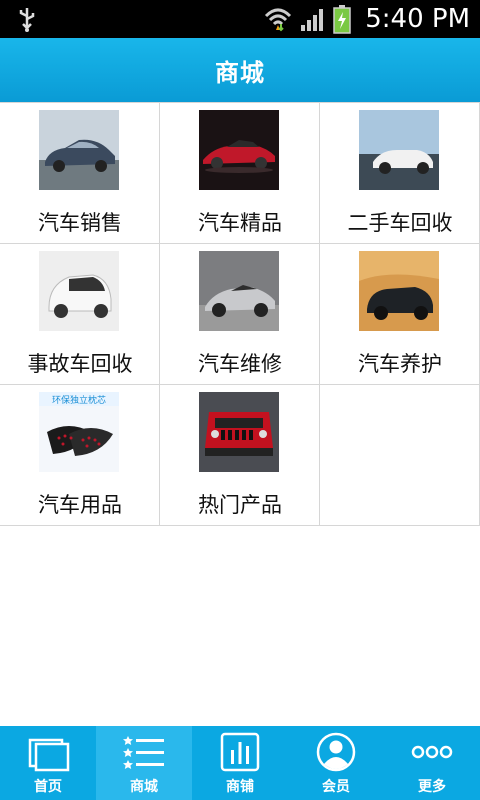 This screenshot has width=480, height=800. What do you see at coordinates (239, 291) in the screenshot?
I see `silver-coupe-image` at bounding box center [239, 291].